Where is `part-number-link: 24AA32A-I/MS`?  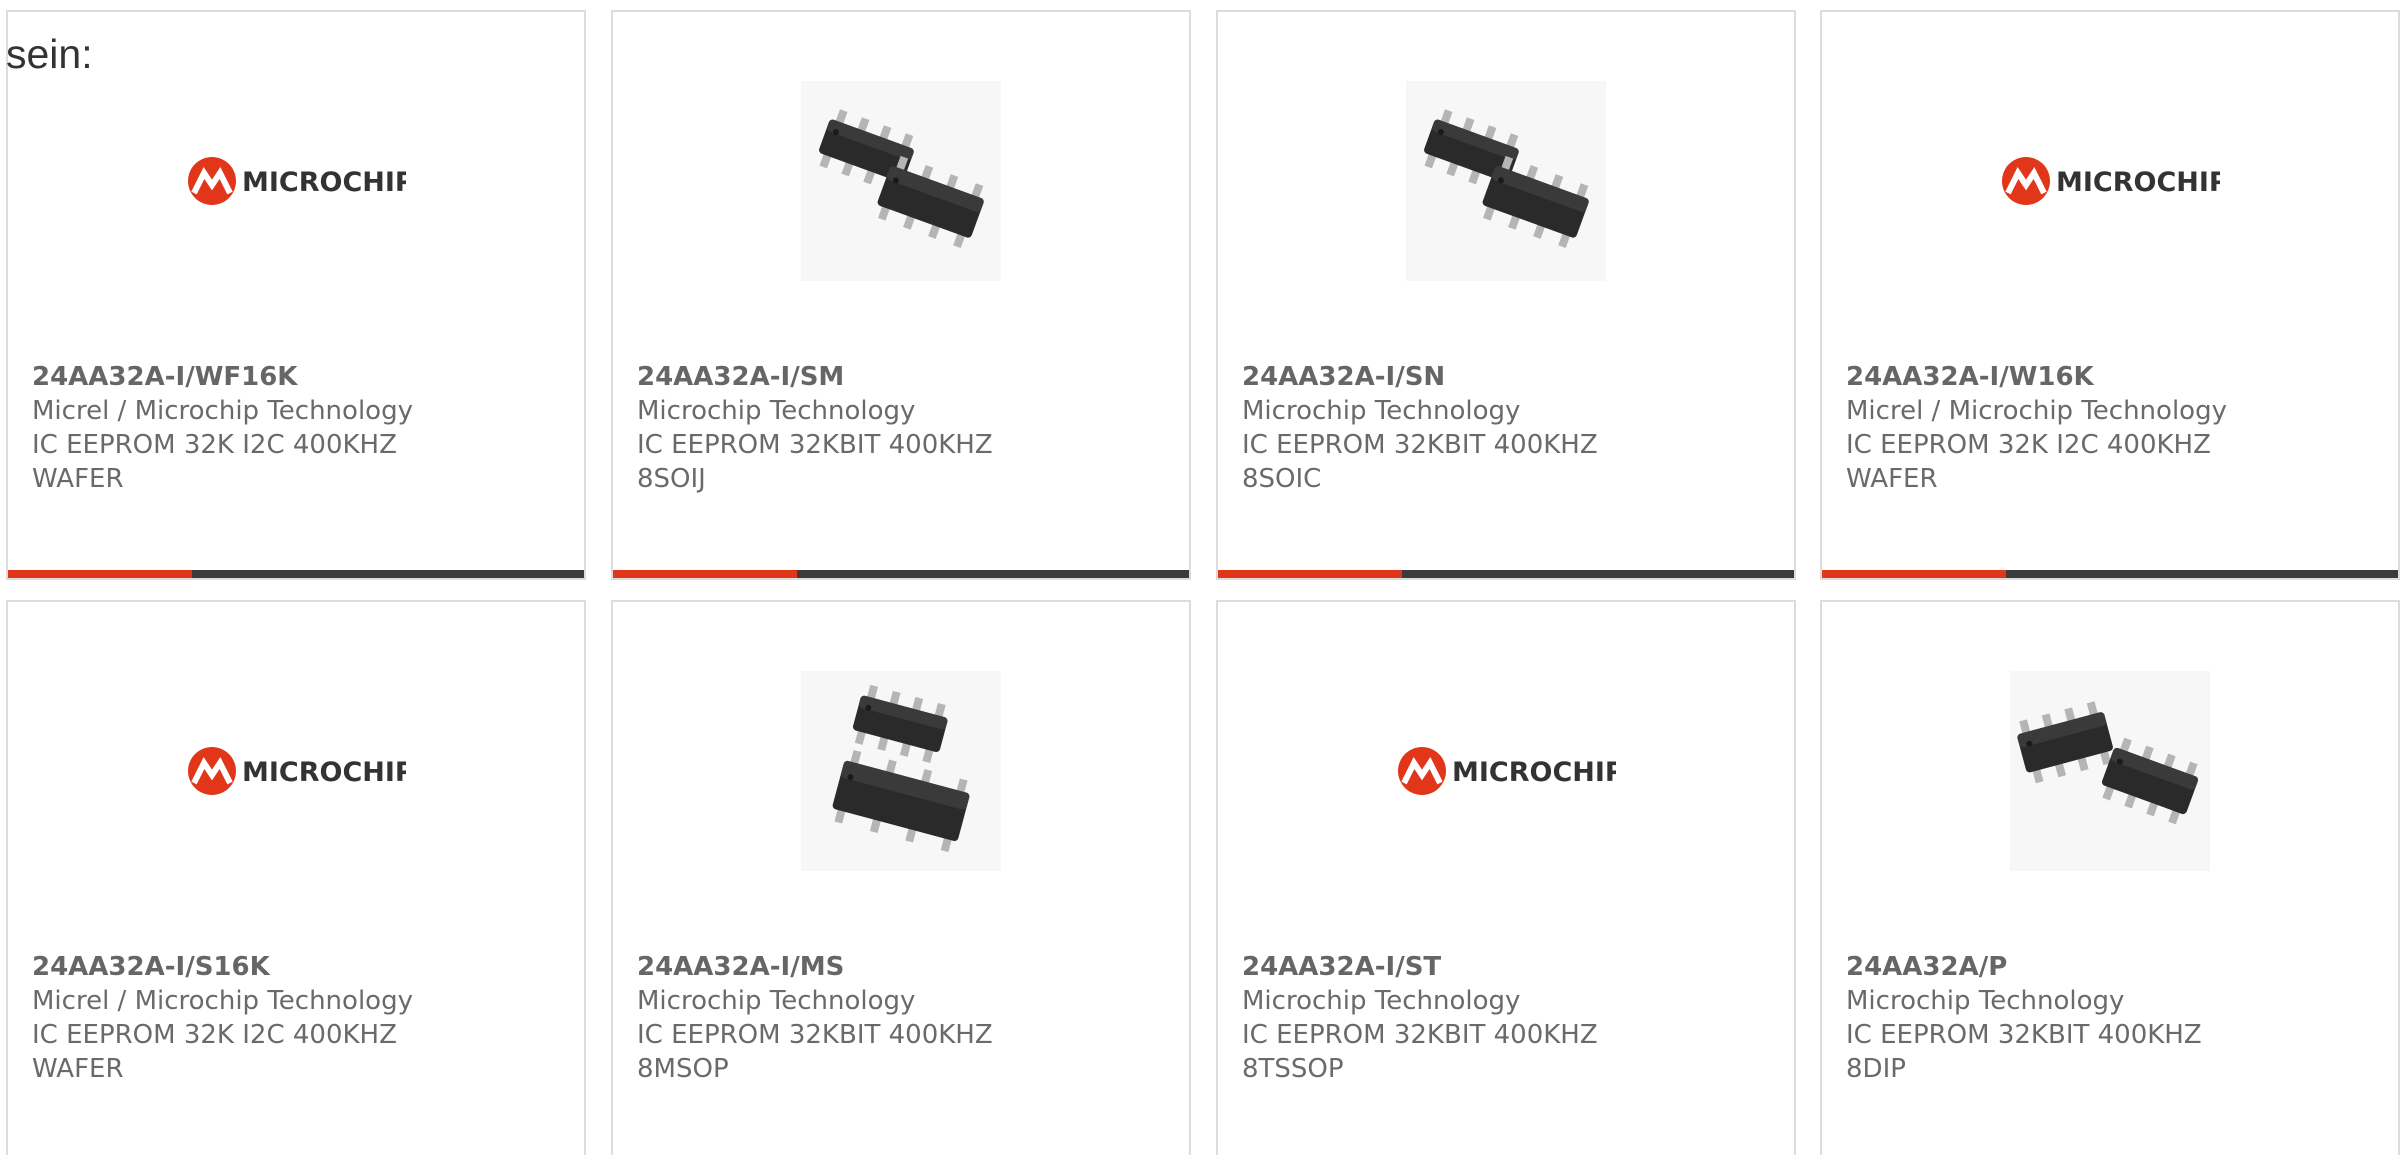
part-number-link: 24AA32A-I/MS is located at coordinates (901, 967).